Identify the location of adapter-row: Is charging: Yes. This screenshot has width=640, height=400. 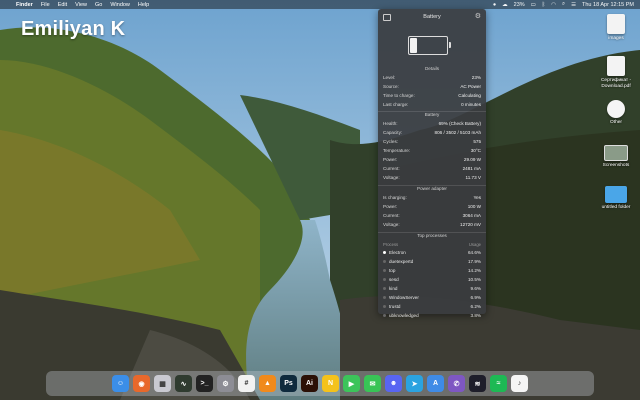
(432, 197).